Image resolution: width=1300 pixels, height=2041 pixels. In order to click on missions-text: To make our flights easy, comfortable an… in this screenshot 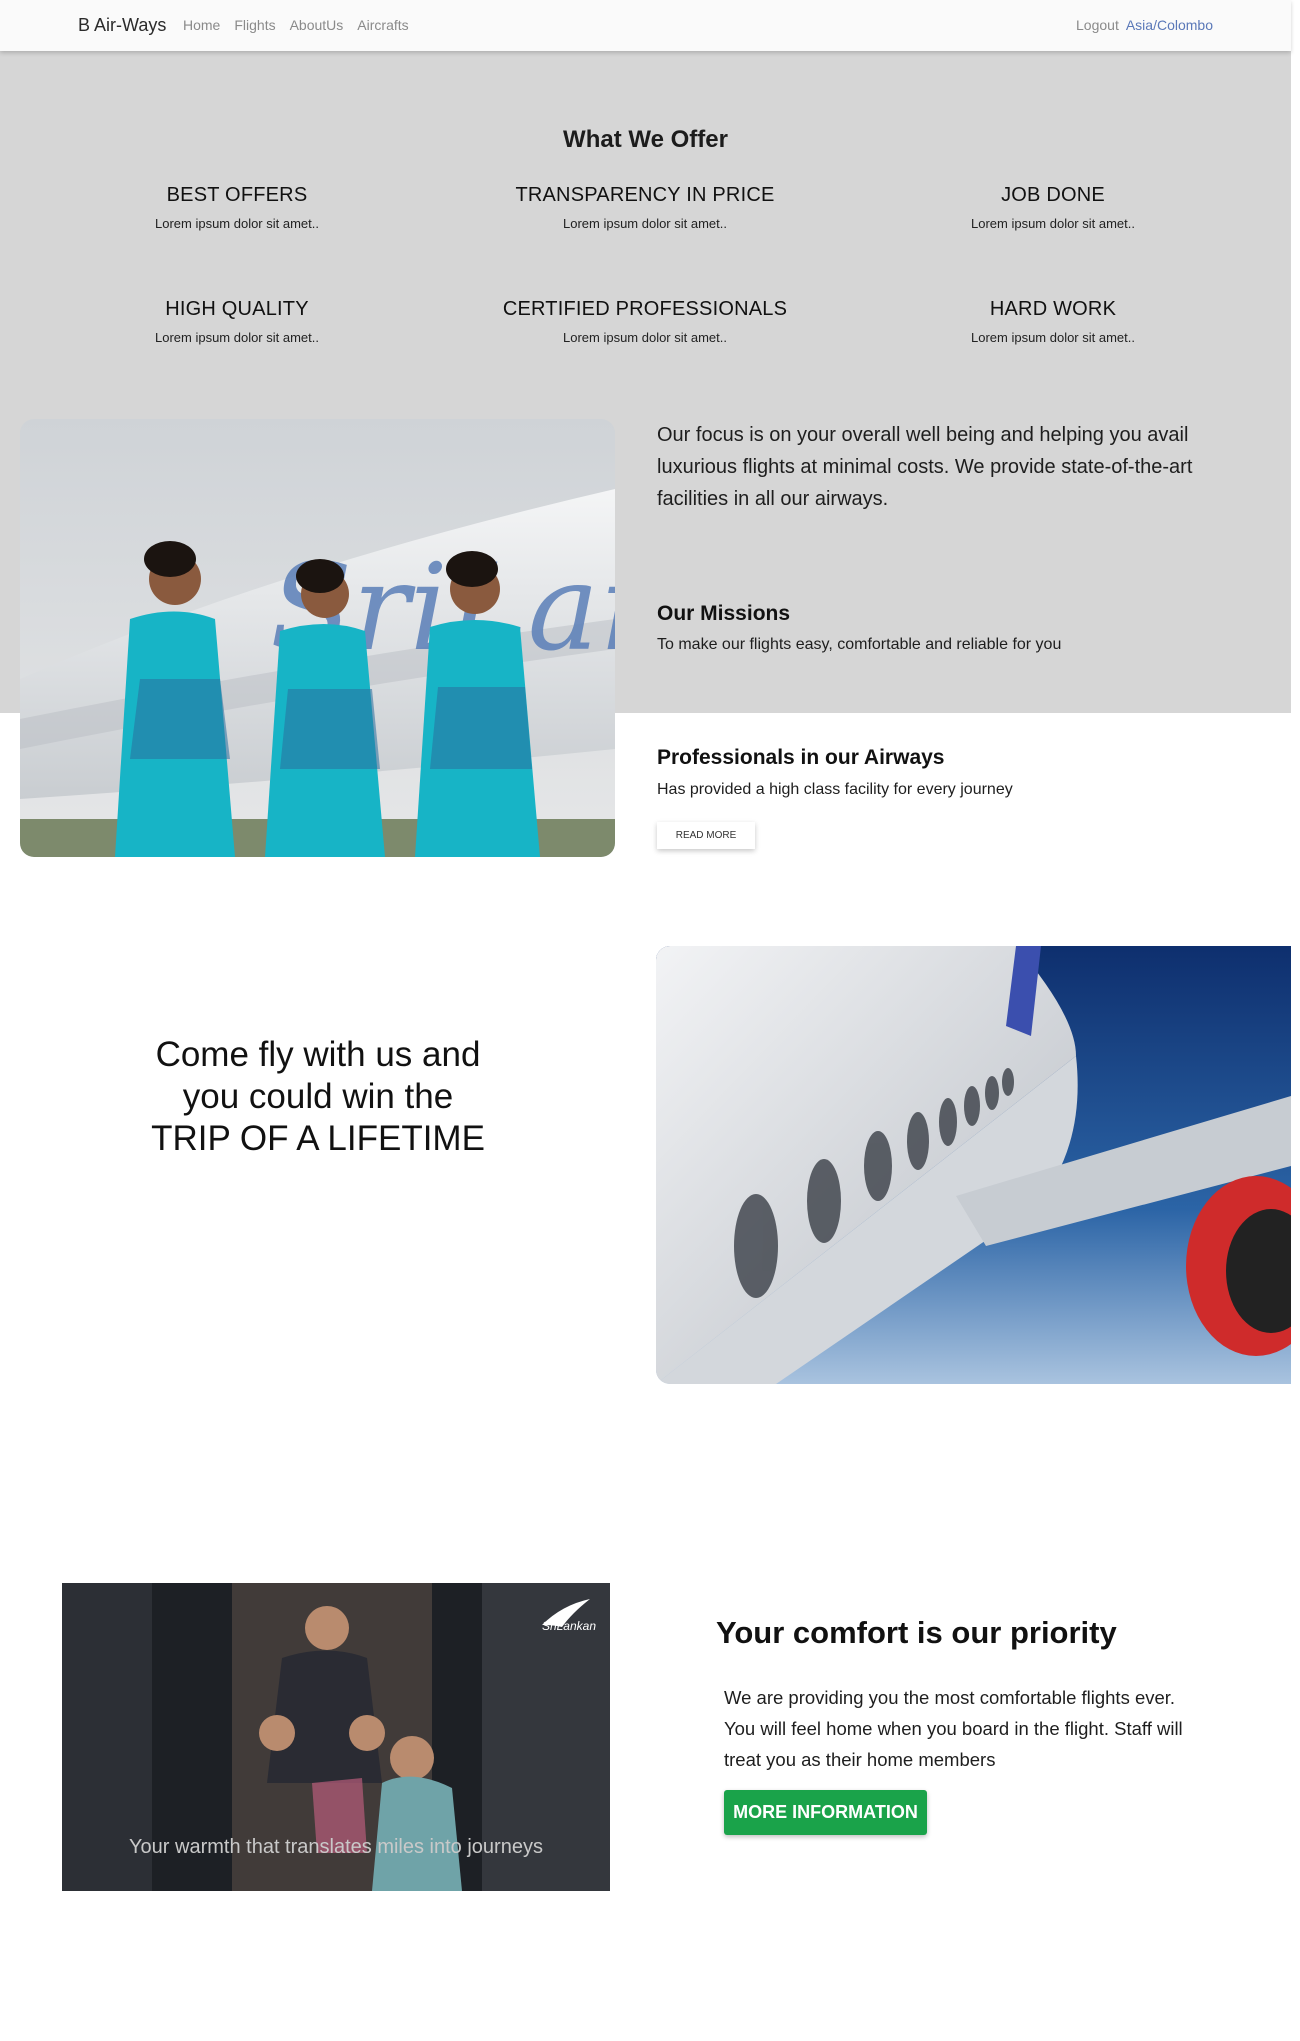, I will do `click(859, 644)`.